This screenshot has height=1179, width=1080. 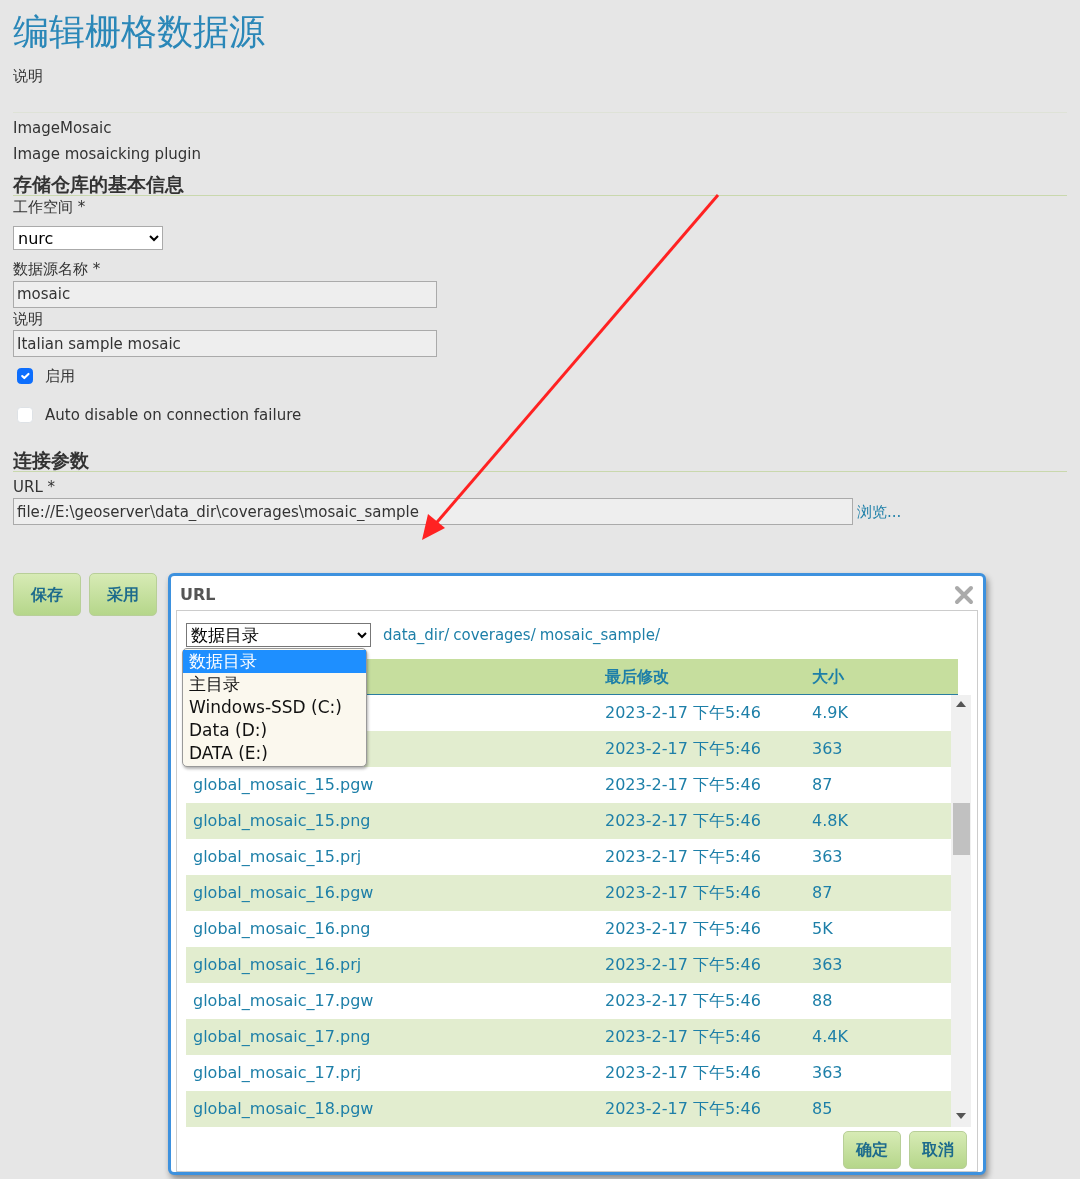 What do you see at coordinates (28, 77) in the screenshot?
I see `description-label: 说明` at bounding box center [28, 77].